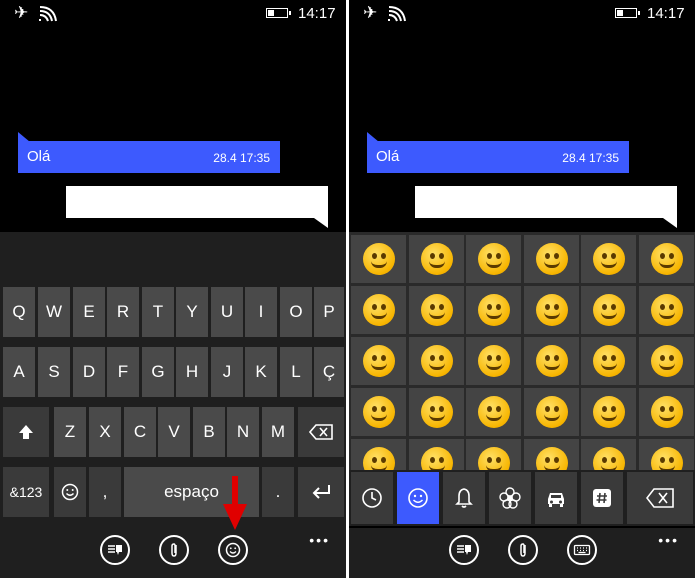  What do you see at coordinates (54, 372) in the screenshot?
I see `key-s: S` at bounding box center [54, 372].